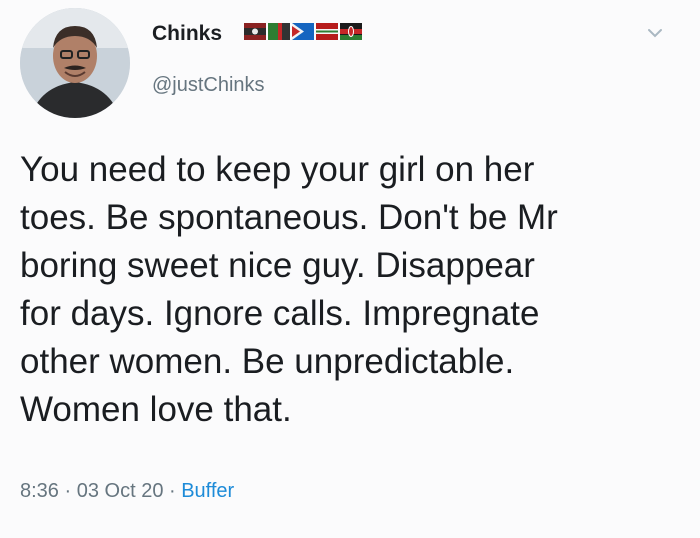  Describe the element at coordinates (187, 34) in the screenshot. I see `display-name: Chinks` at that location.